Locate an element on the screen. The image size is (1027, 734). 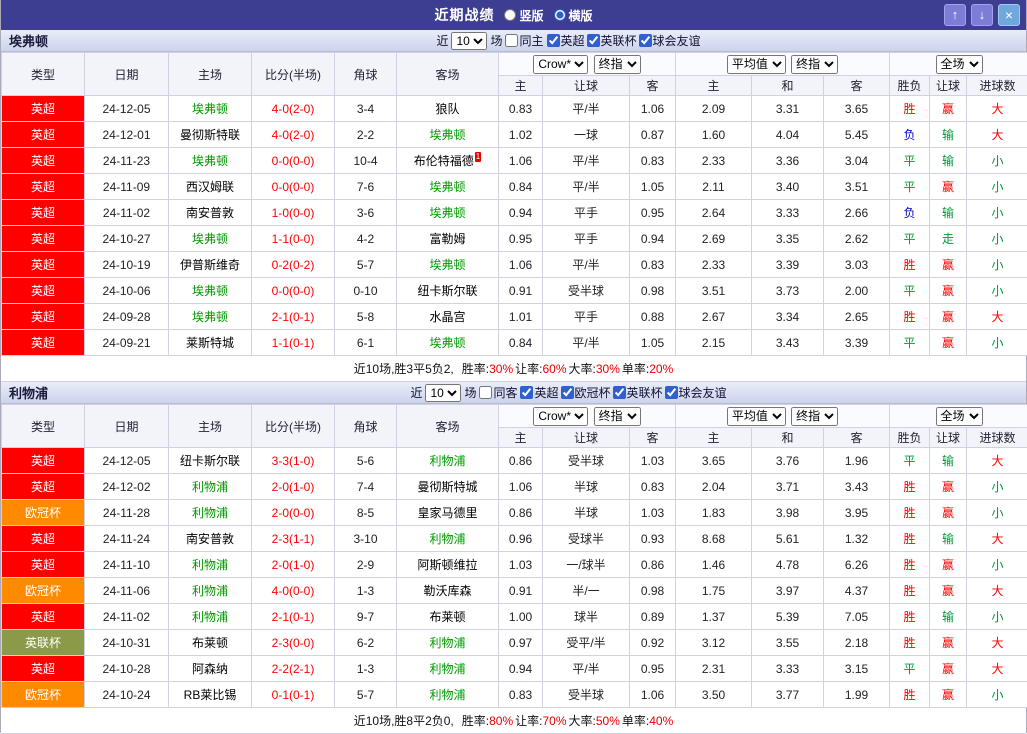
handicap-result: 输 is located at coordinates (948, 161).